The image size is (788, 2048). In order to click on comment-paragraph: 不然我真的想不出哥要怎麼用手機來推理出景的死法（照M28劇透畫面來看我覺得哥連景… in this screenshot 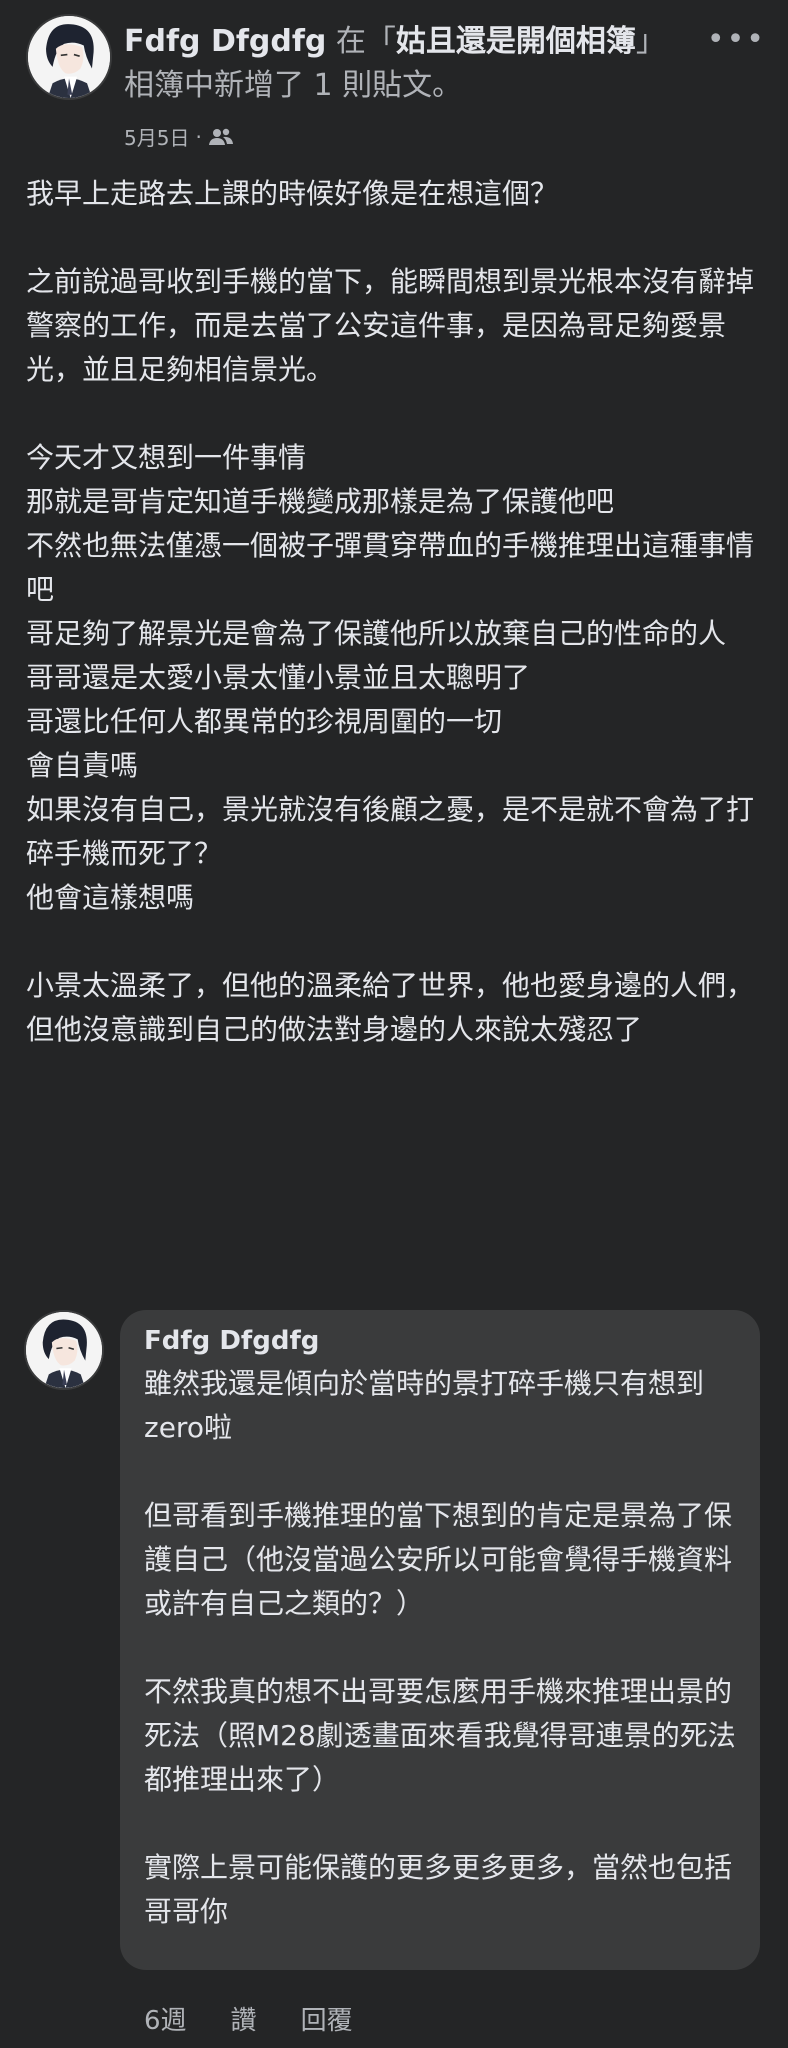, I will do `click(440, 1735)`.